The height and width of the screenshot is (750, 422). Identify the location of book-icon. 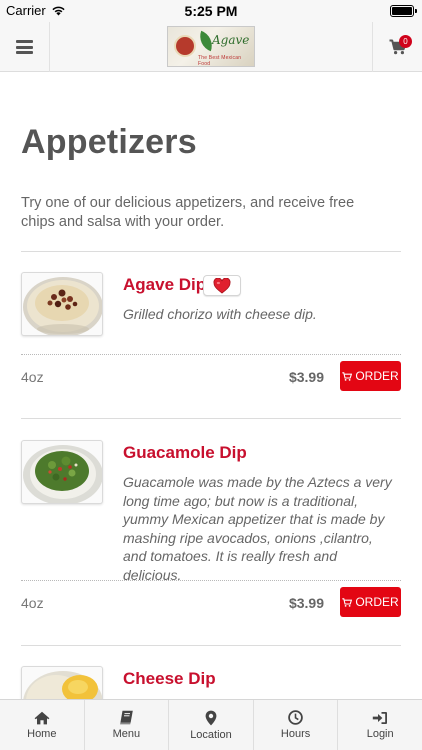
(126, 717).